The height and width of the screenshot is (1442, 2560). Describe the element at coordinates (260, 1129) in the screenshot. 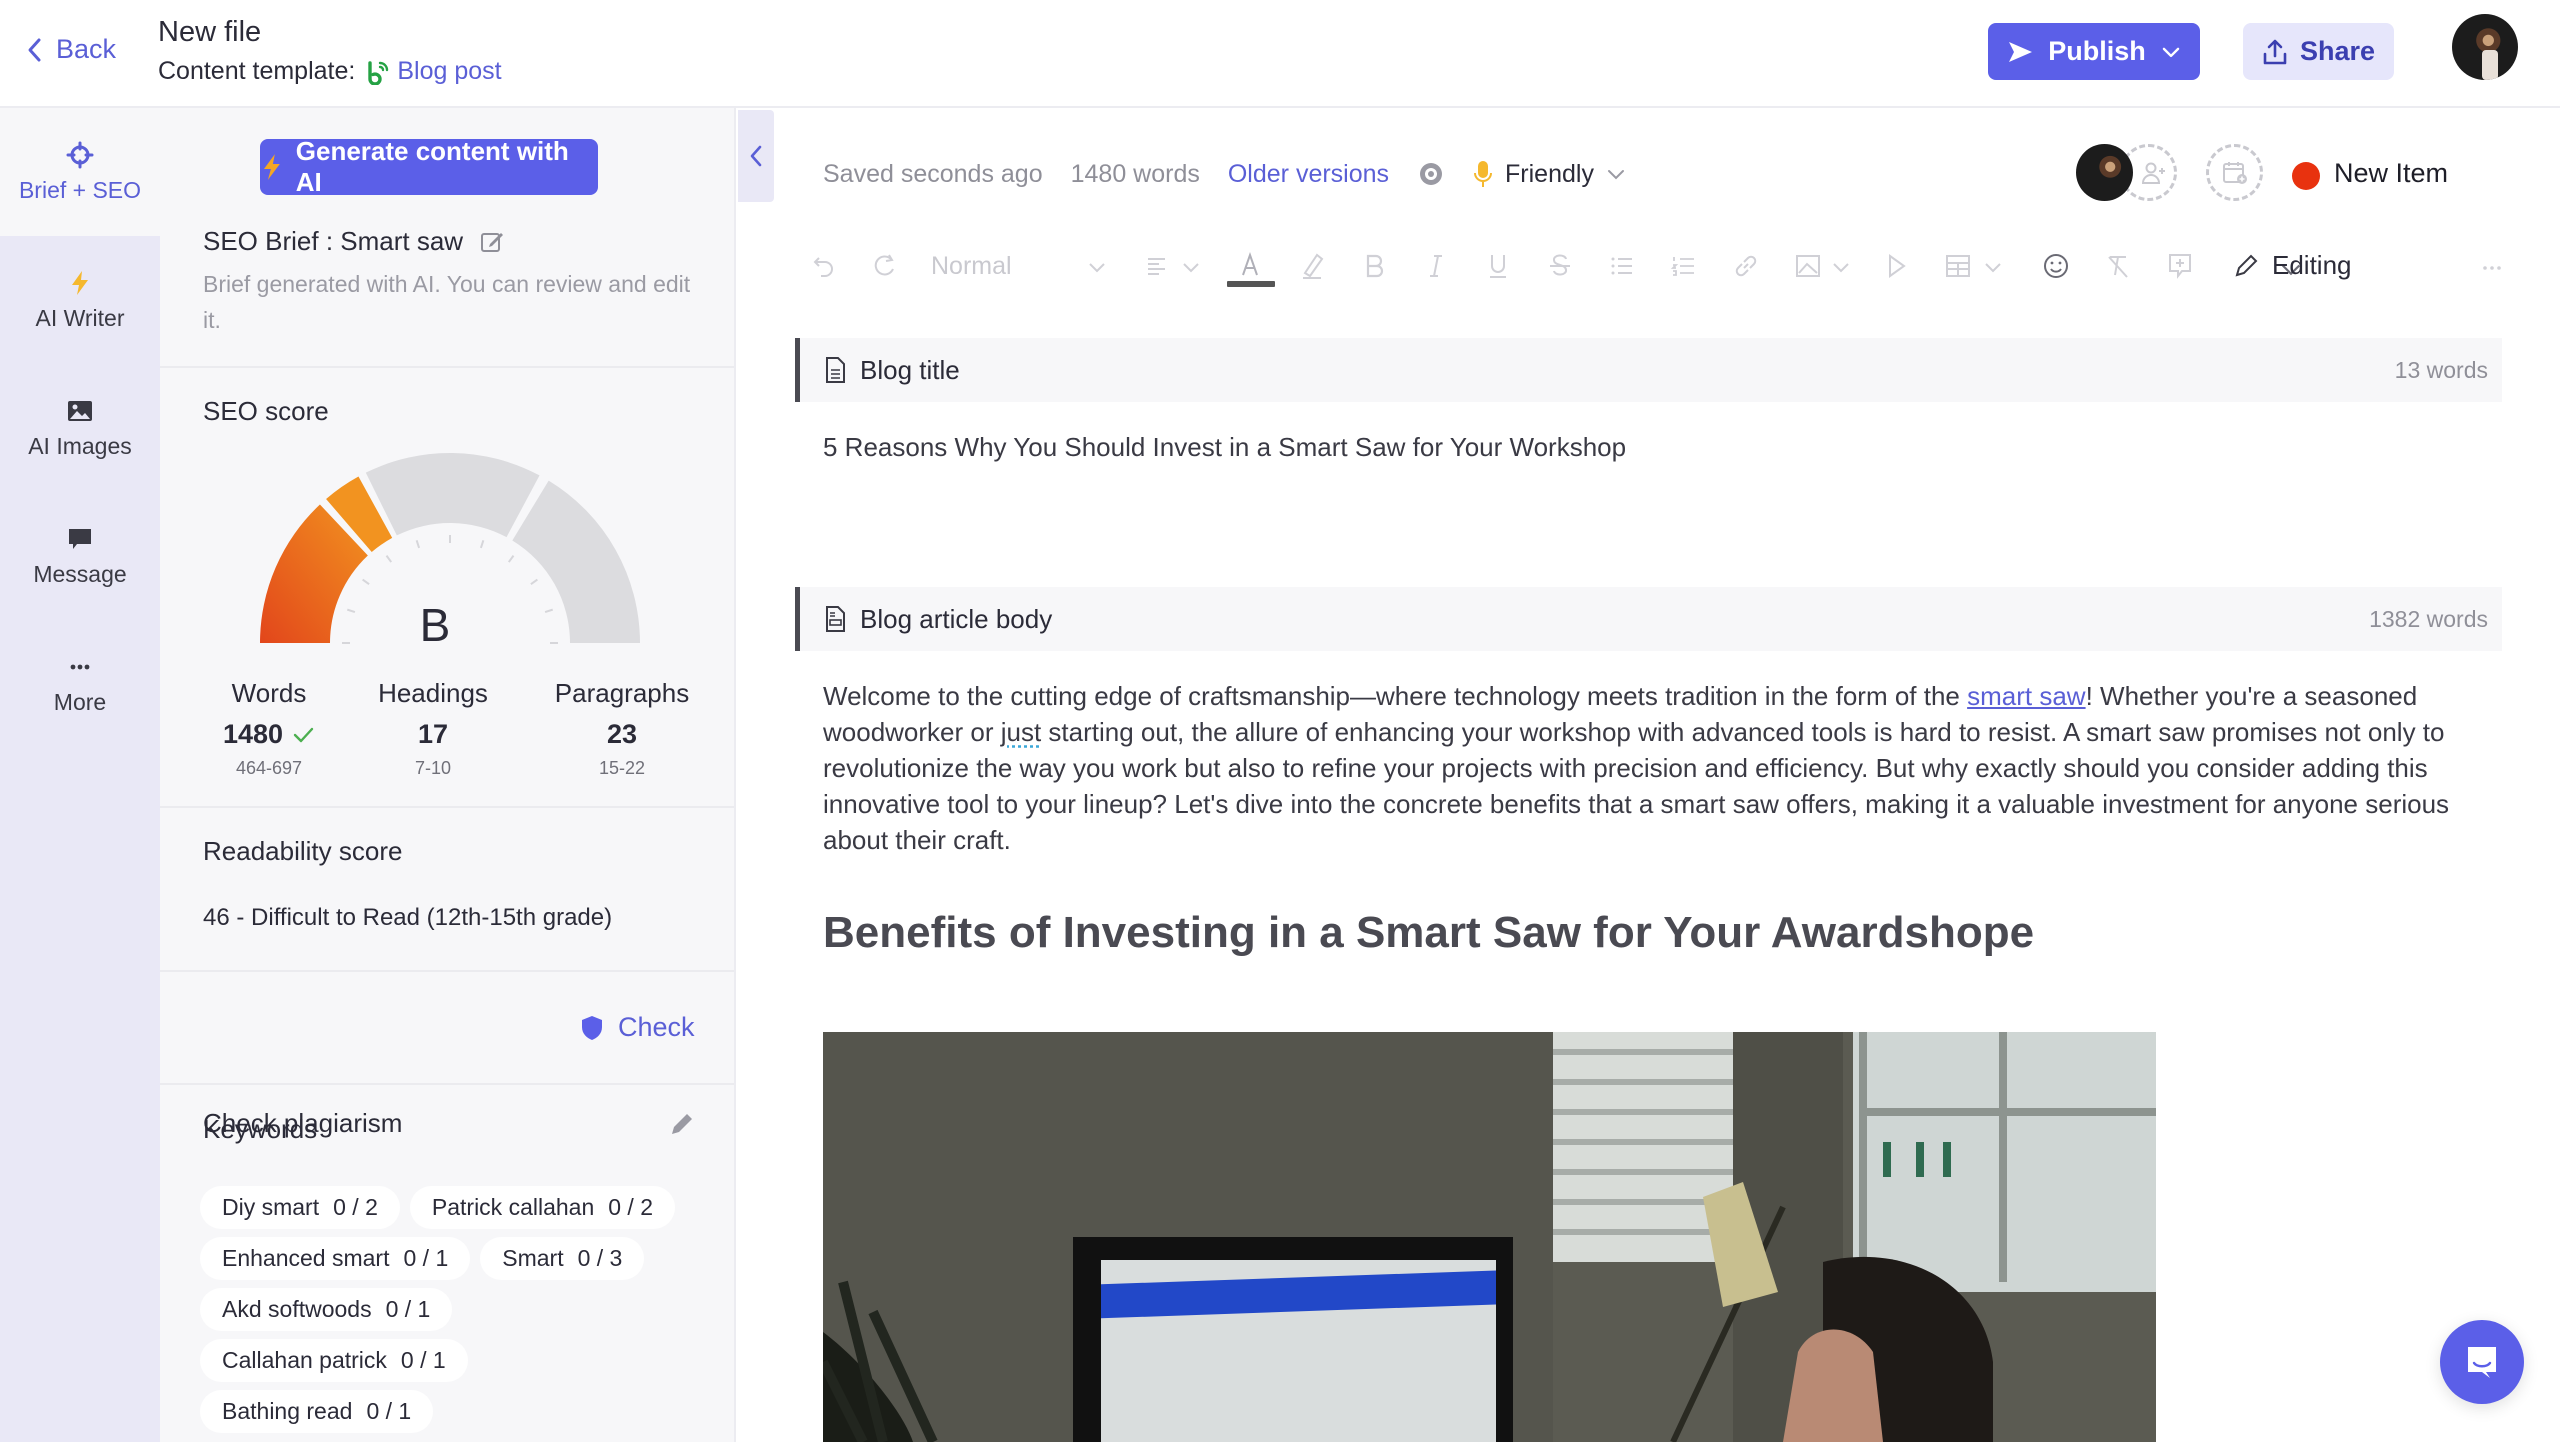

I see `keywords-title: Keywords` at that location.